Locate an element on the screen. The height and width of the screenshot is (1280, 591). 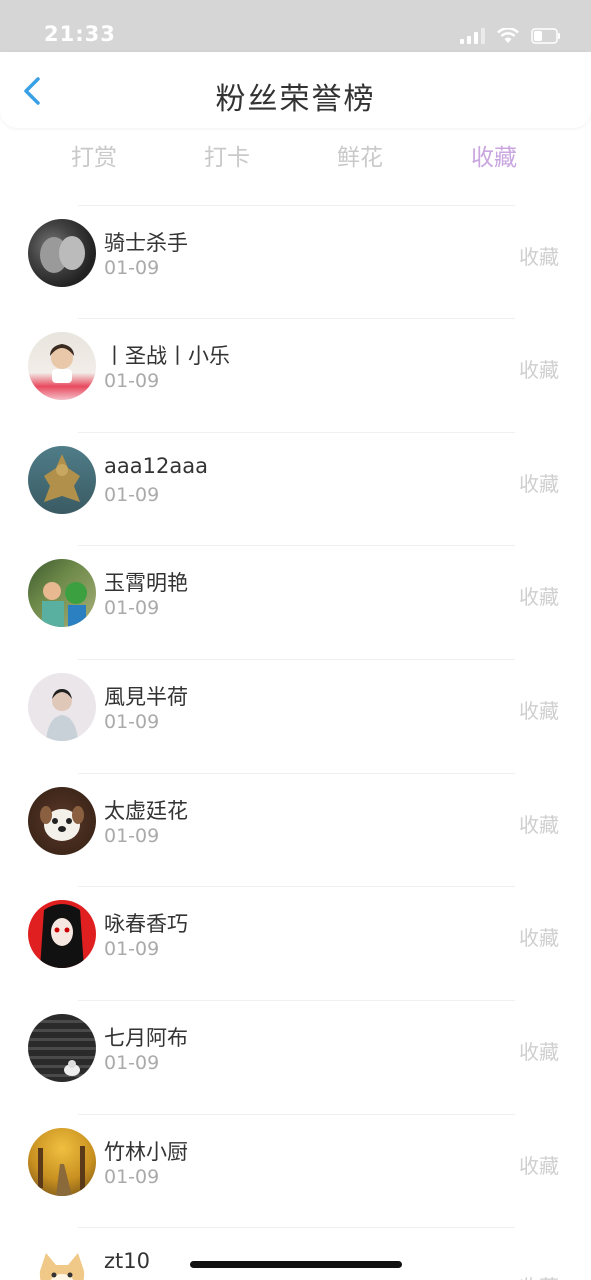
list-item: 太虚廷花 01-09 收藏 is located at coordinates (295, 829).